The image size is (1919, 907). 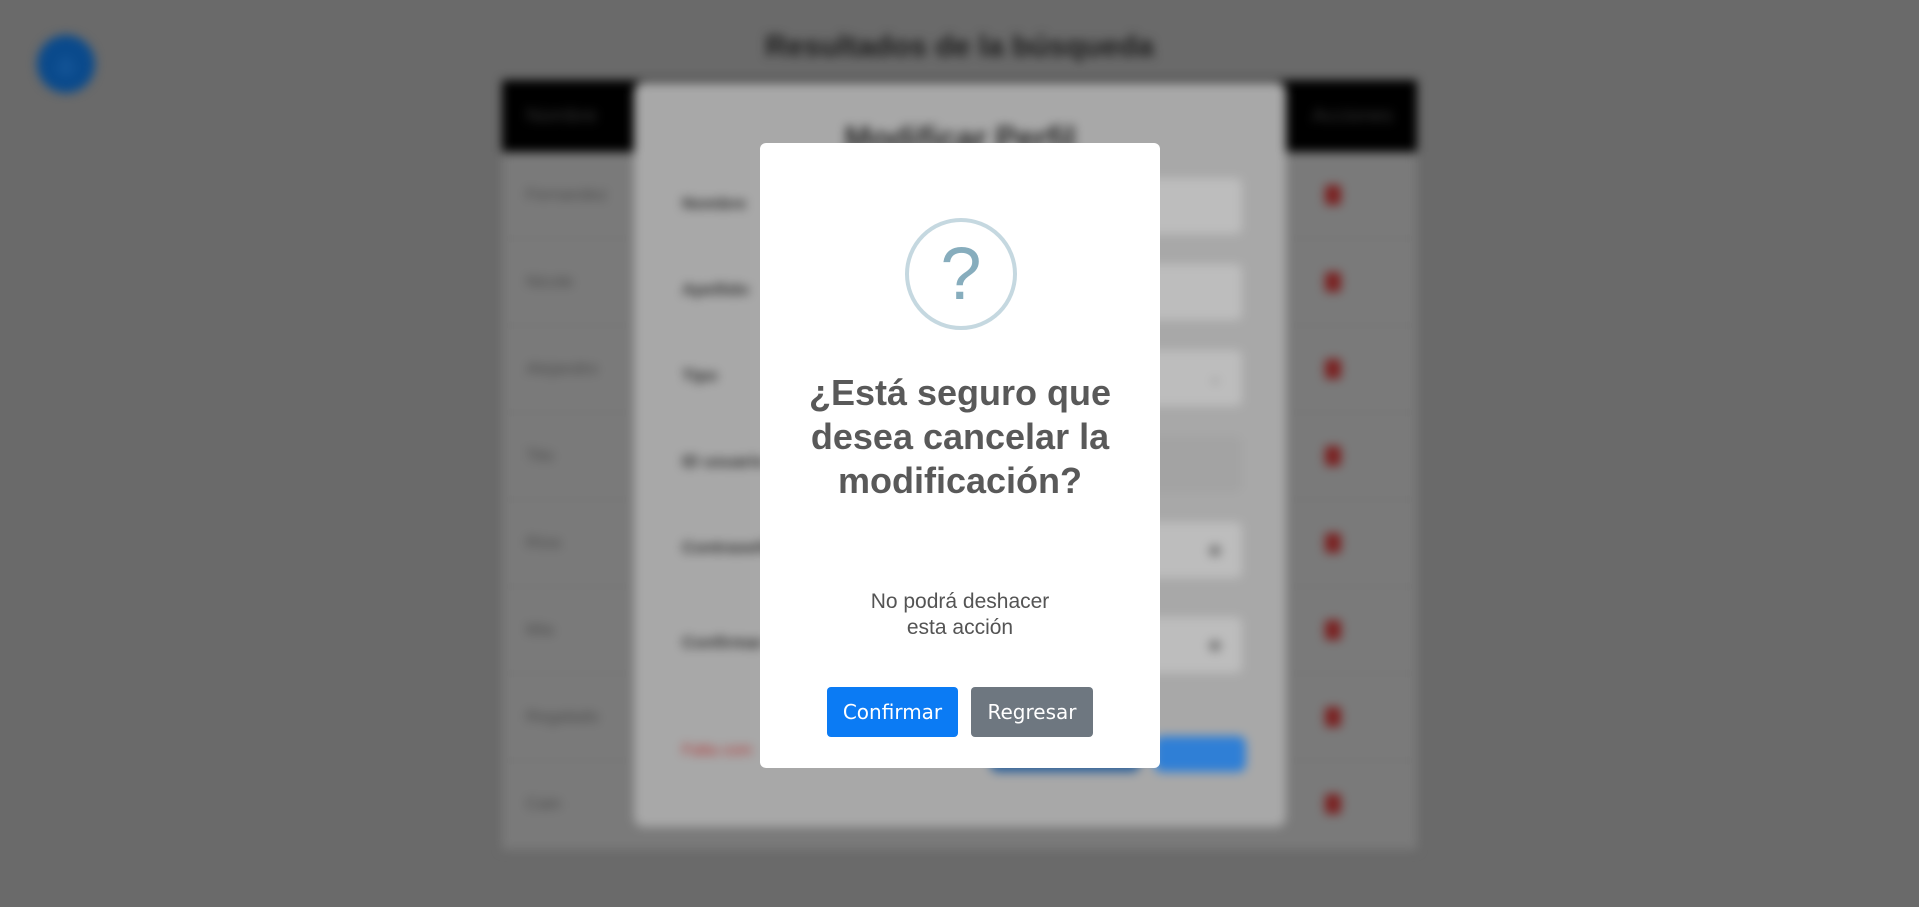 I want to click on form-error-text: Falta com, so click(x=717, y=750).